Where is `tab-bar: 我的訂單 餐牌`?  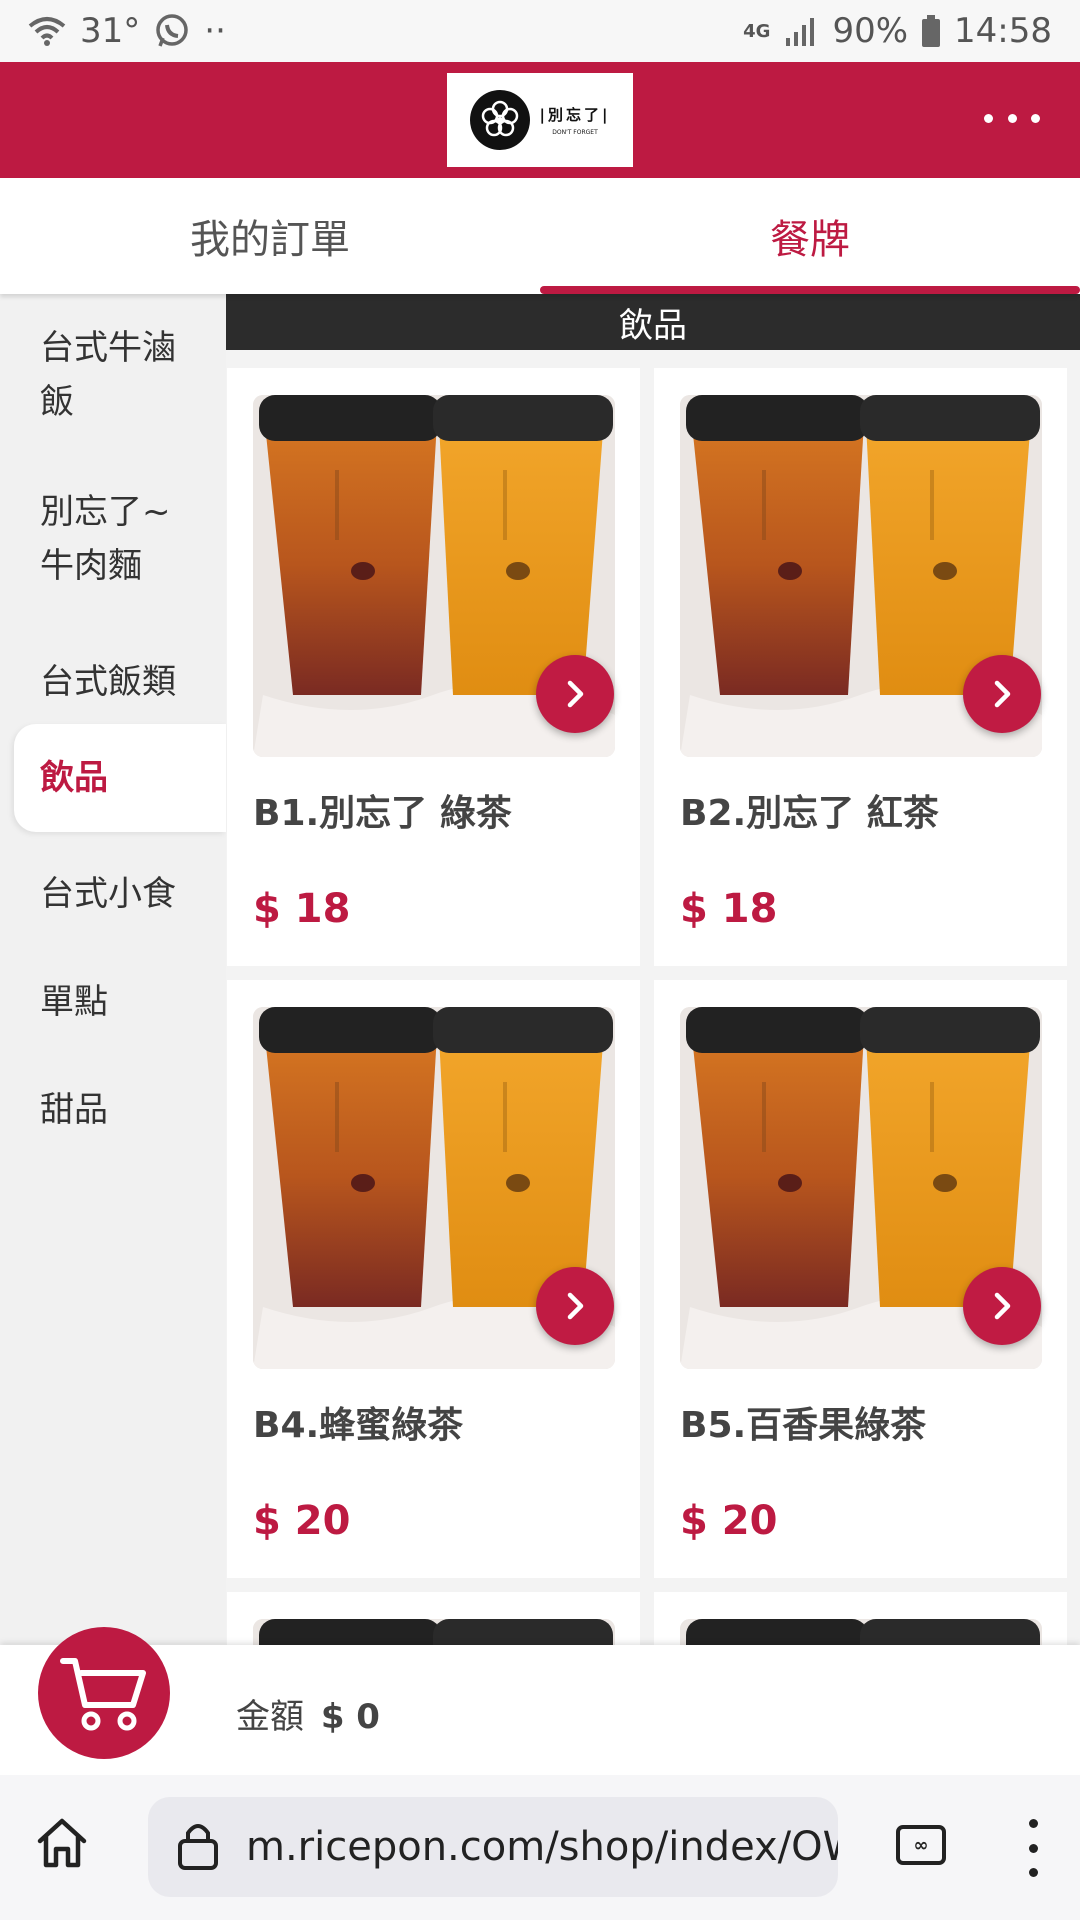 tab-bar: 我的訂單 餐牌 is located at coordinates (540, 236).